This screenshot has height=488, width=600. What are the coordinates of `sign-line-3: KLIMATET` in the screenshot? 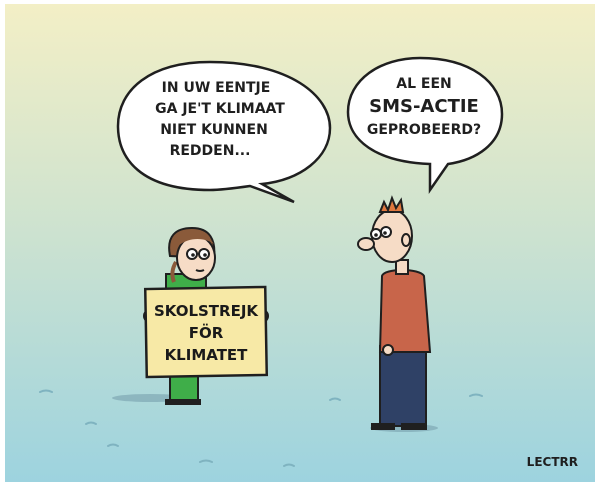 It's located at (207, 355).